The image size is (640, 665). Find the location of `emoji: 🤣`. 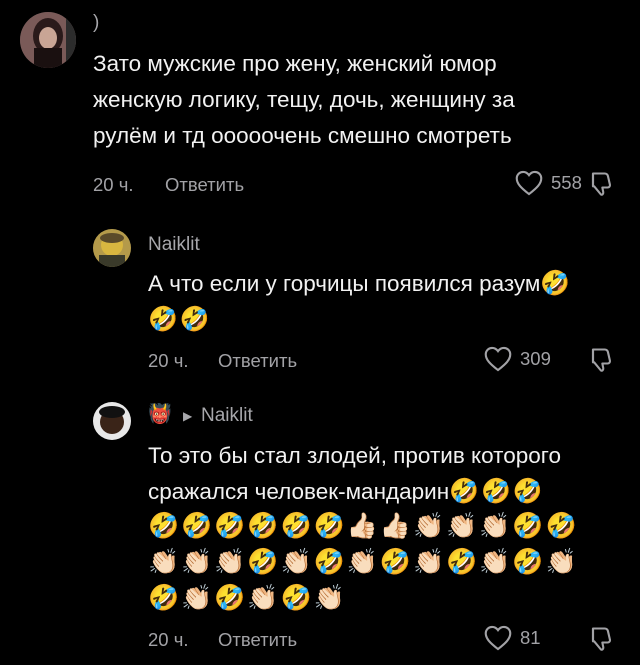

emoji: 🤣 is located at coordinates (556, 283).